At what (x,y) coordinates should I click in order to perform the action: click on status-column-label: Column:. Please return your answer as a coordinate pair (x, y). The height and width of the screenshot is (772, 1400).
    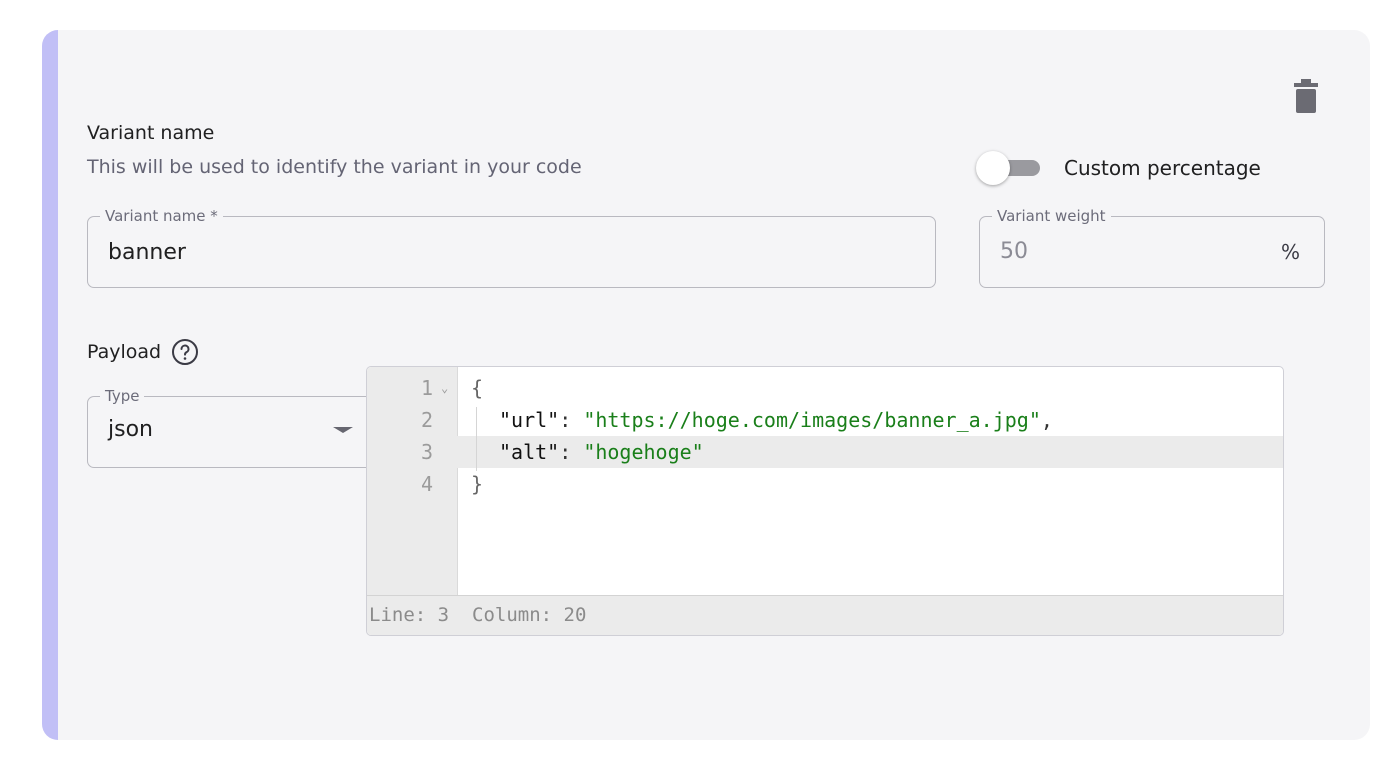
    Looking at the image, I should click on (512, 615).